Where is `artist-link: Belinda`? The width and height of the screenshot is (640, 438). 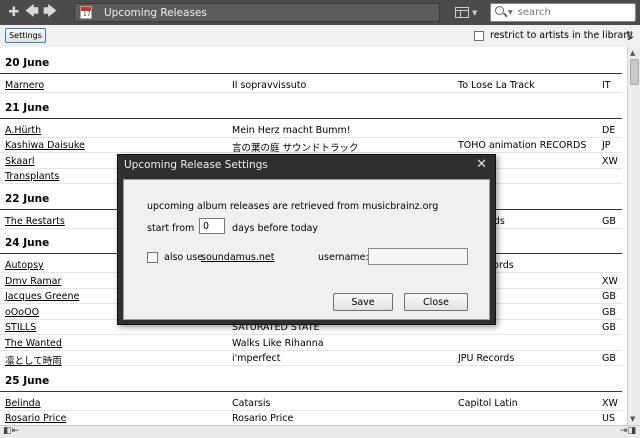
artist-link: Belinda is located at coordinates (23, 403).